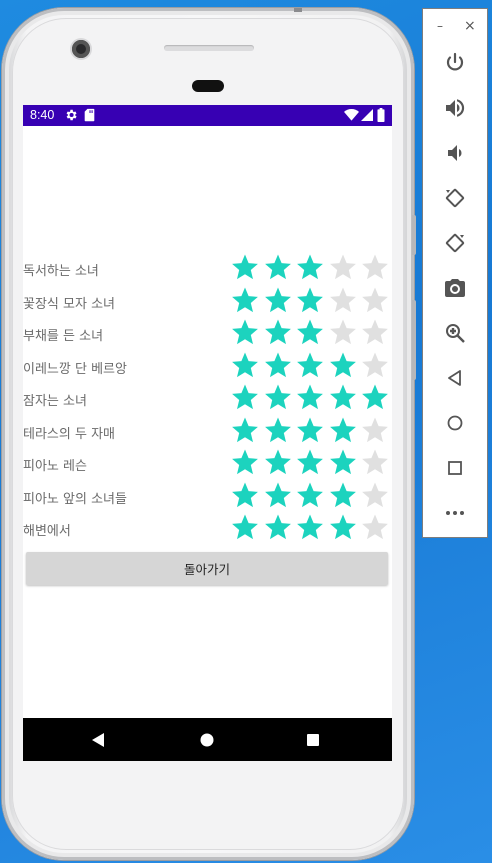 The width and height of the screenshot is (492, 863). Describe the element at coordinates (455, 333) in the screenshot. I see `zoom-icon` at that location.